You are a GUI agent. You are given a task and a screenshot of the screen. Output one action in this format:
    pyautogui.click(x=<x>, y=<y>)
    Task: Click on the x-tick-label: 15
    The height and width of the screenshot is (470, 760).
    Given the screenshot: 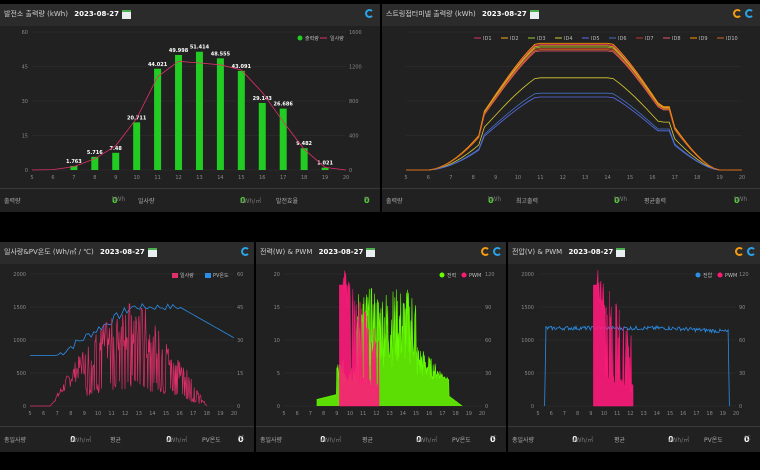 What is the action you would take?
    pyautogui.click(x=166, y=414)
    